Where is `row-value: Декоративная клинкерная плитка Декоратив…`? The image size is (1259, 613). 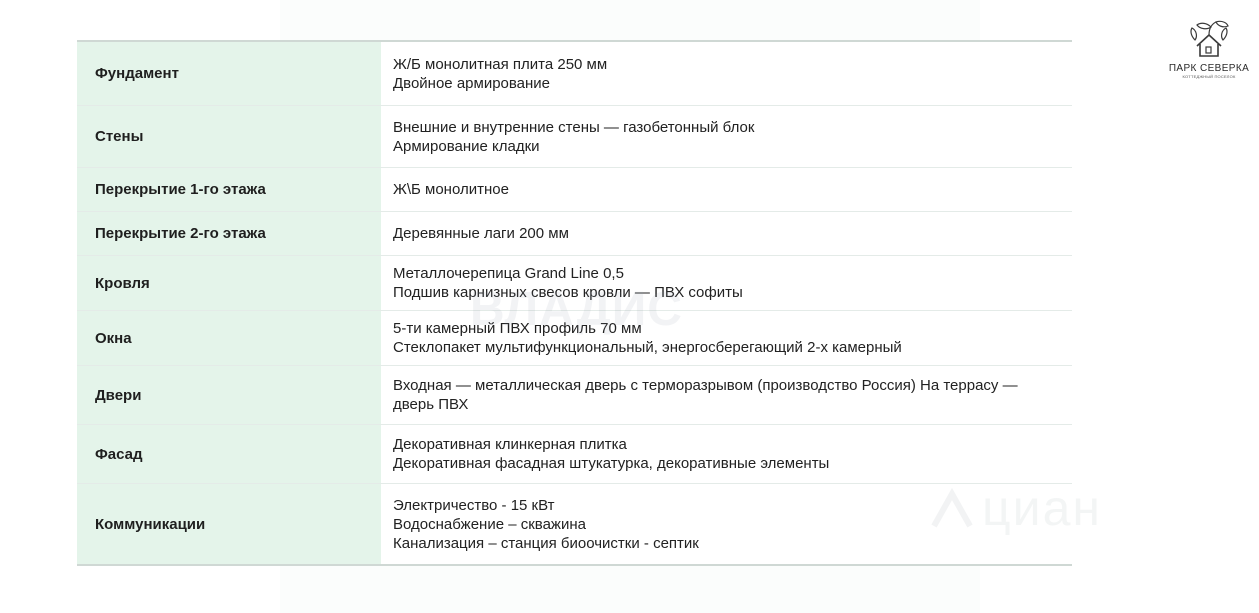
row-value: Декоративная клинкерная плитка Декоратив… is located at coordinates (727, 454).